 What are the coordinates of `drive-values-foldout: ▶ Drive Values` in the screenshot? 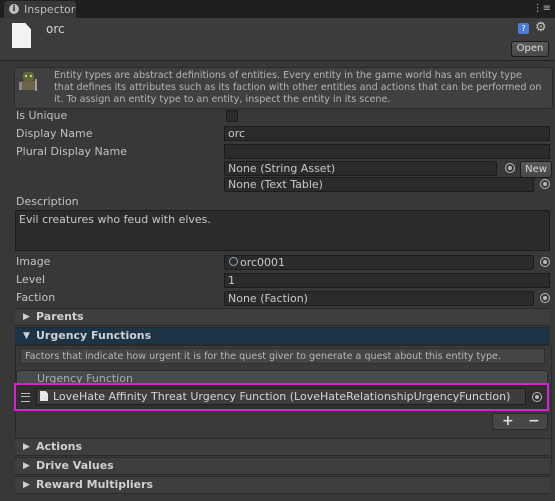 It's located at (282, 466).